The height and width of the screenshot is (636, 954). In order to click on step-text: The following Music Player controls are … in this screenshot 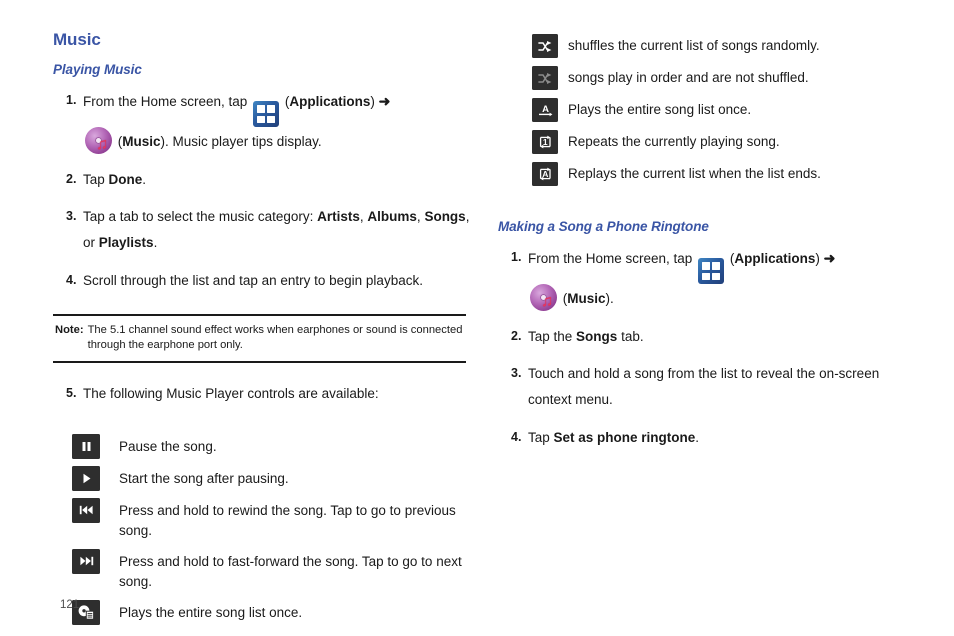, I will do `click(231, 393)`.